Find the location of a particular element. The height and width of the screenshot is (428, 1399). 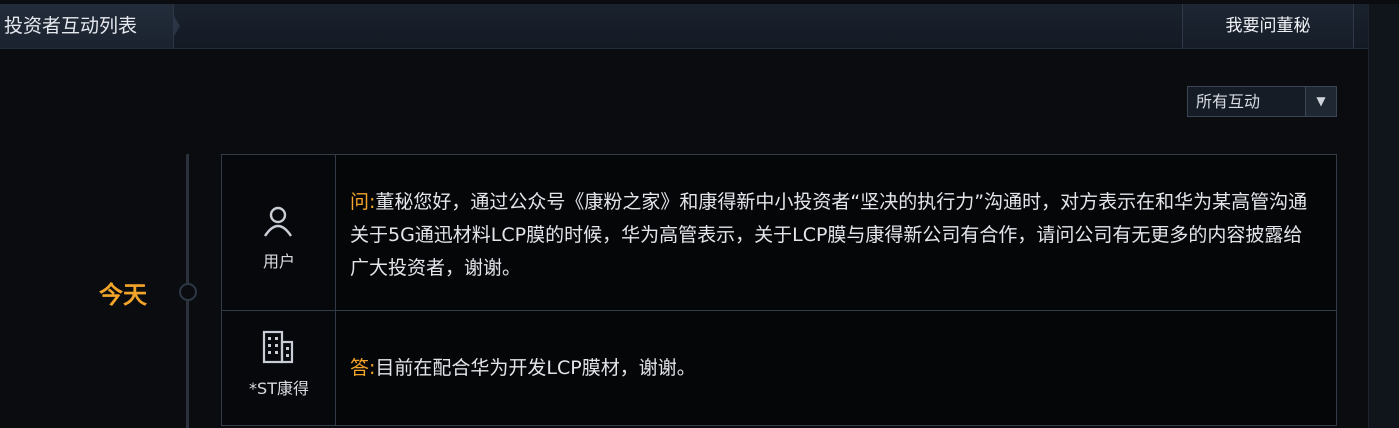

question-role-cell: 用户 is located at coordinates (279, 232).